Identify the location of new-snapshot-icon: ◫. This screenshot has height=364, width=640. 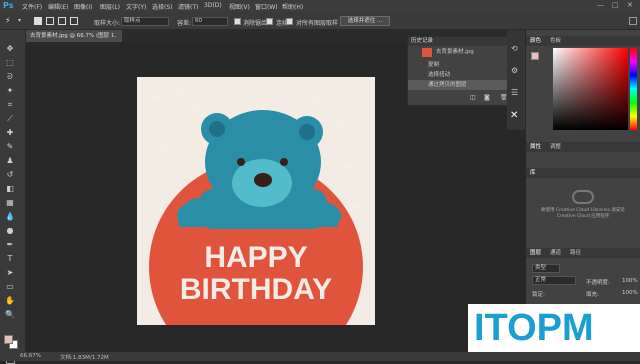
(473, 97).